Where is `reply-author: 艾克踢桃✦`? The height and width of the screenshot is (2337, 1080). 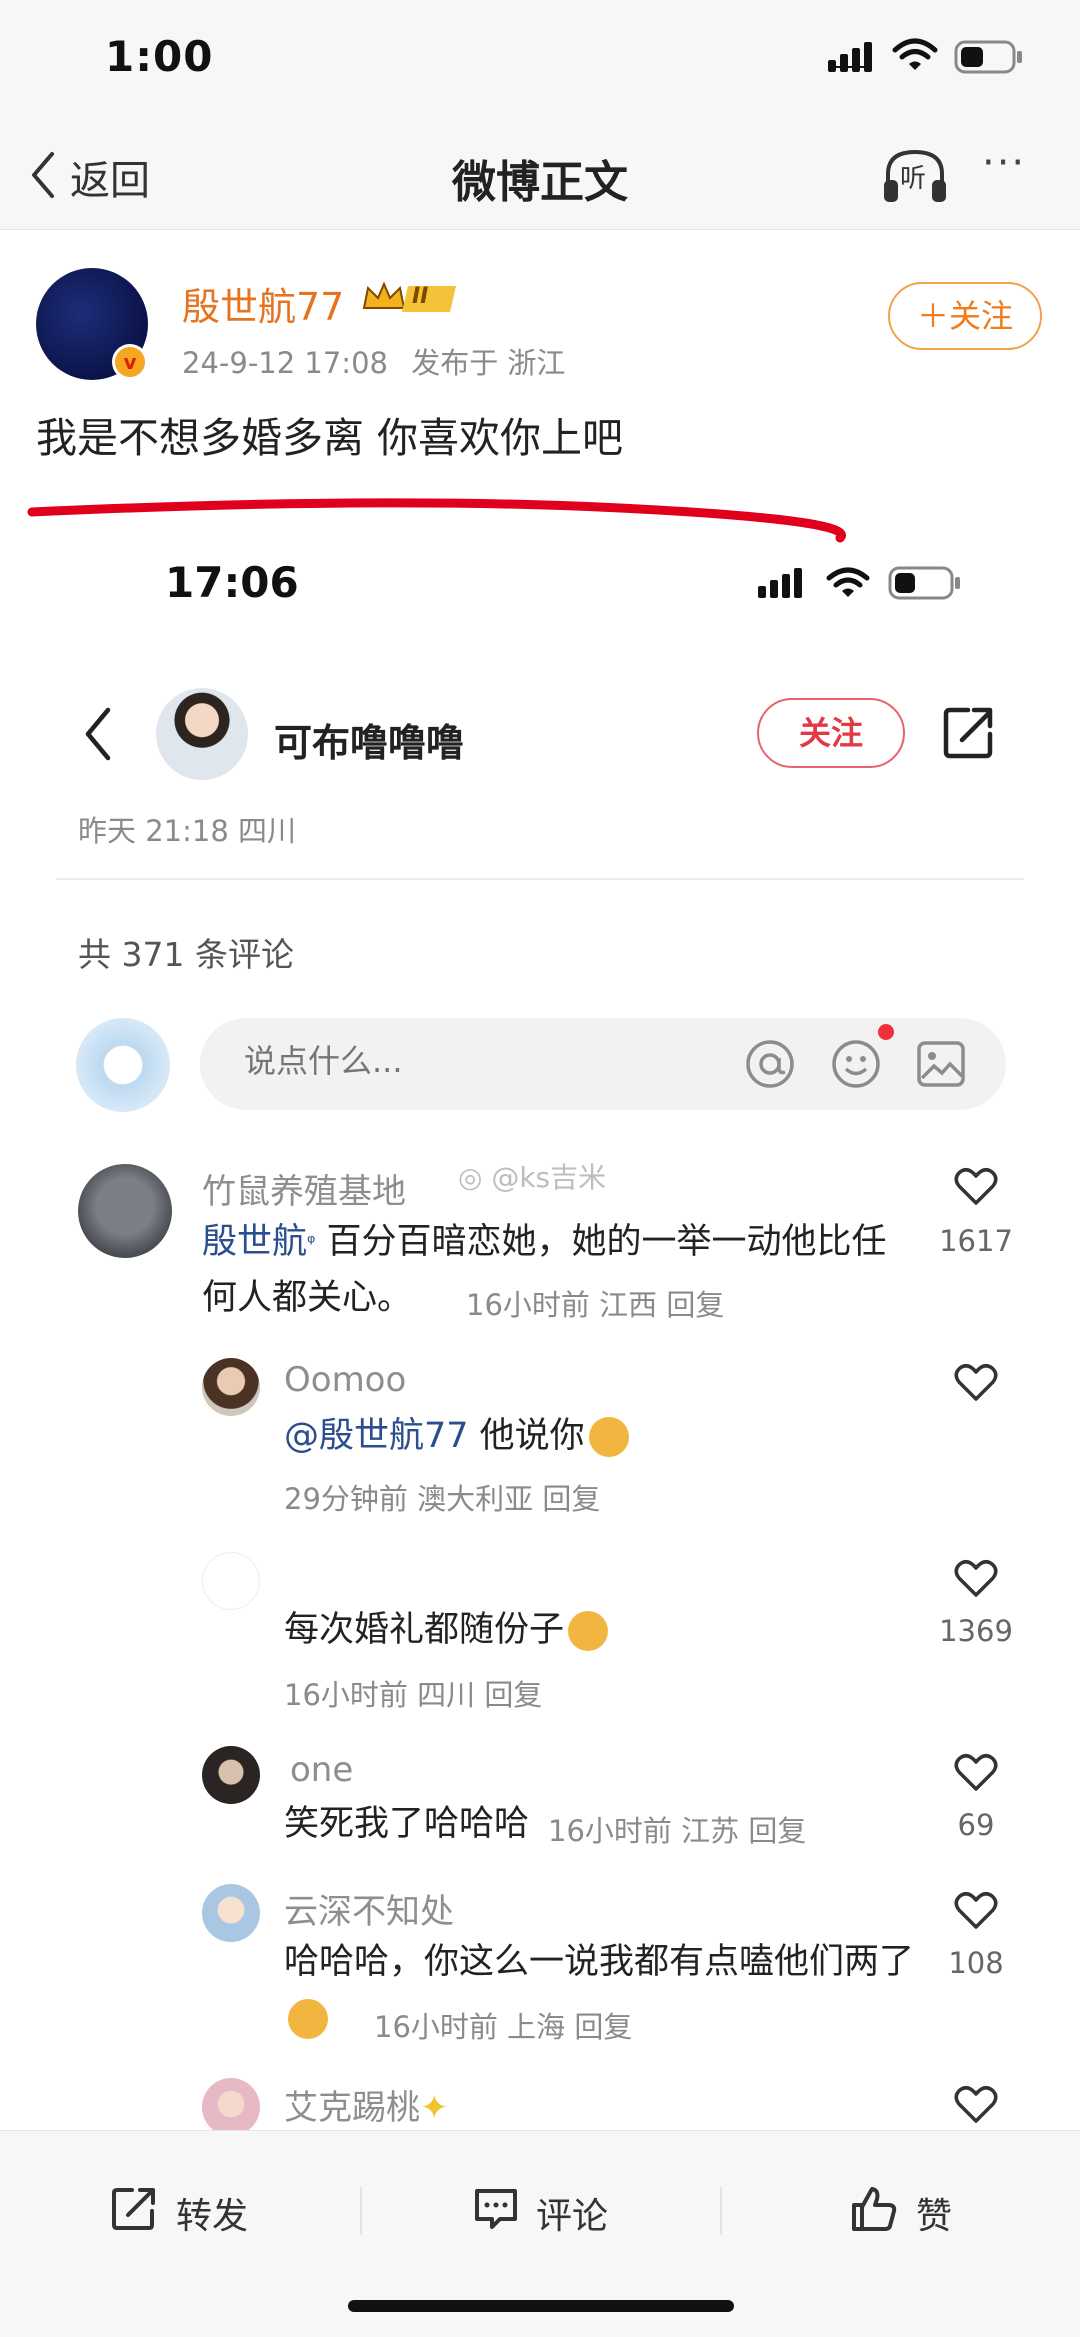
reply-author: 艾克踢桃✦ is located at coordinates (366, 2104).